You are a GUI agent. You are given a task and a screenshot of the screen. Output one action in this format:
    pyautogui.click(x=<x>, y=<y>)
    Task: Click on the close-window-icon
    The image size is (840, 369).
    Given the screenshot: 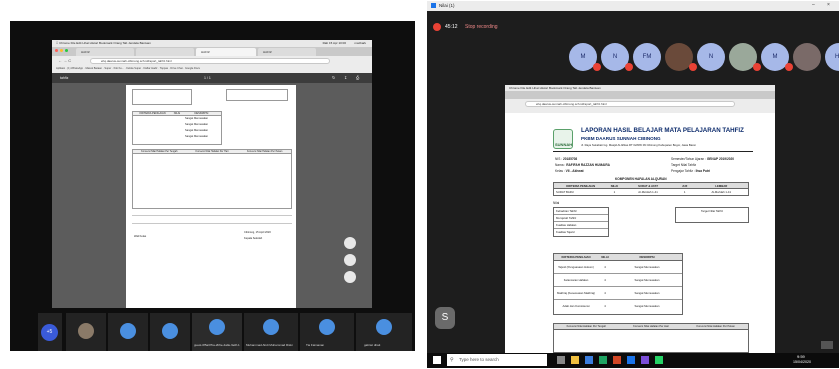 What is the action you would take?
    pyautogui.click(x=56, y=50)
    